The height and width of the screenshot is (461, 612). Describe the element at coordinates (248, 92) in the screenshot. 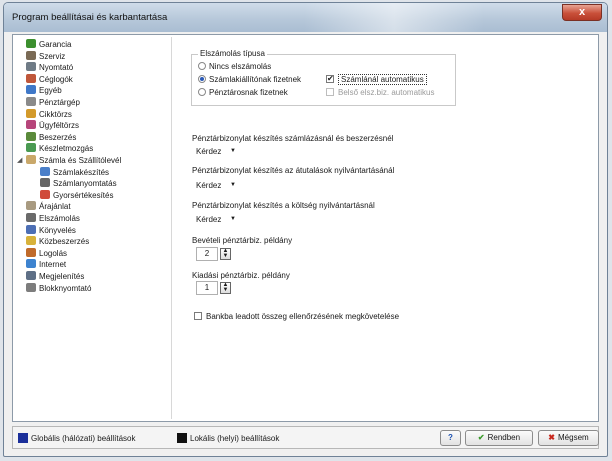

I see `radio-cashier-label: Pénztárosnak fizetnek` at that location.